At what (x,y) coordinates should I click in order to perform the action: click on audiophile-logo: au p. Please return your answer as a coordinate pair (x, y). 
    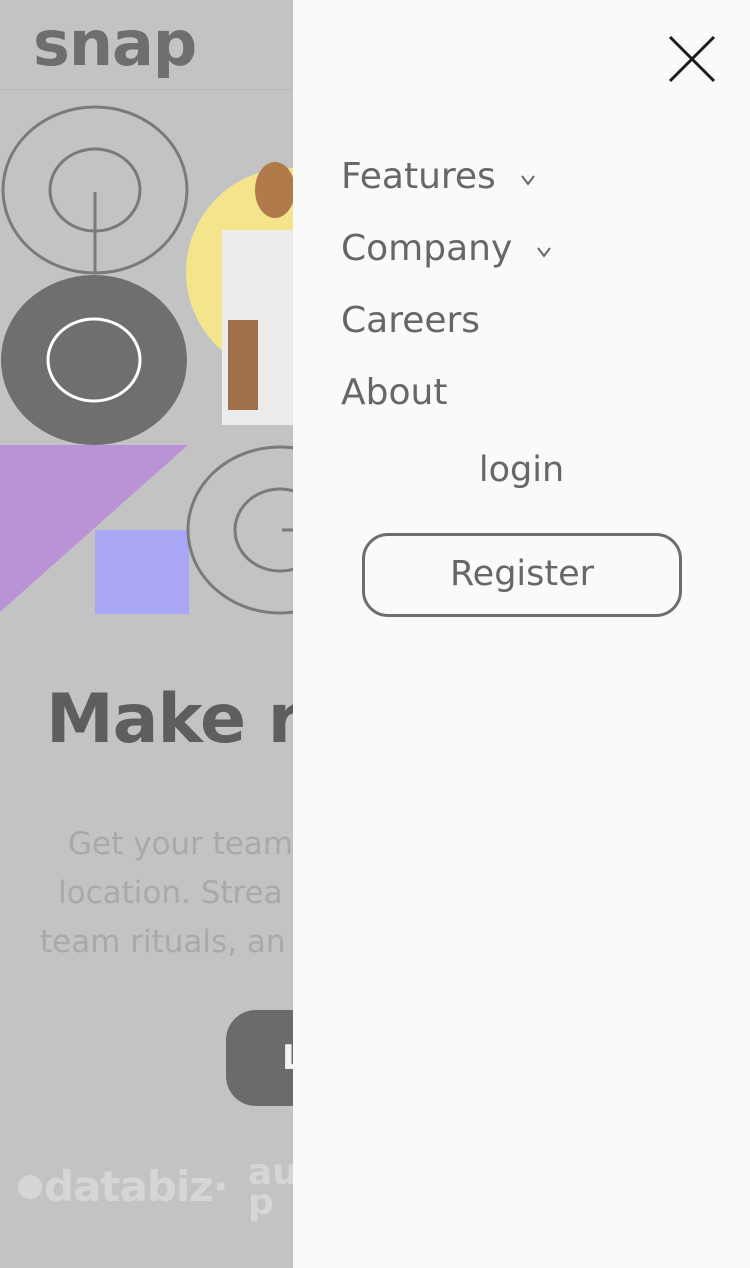
    Looking at the image, I should click on (273, 1187).